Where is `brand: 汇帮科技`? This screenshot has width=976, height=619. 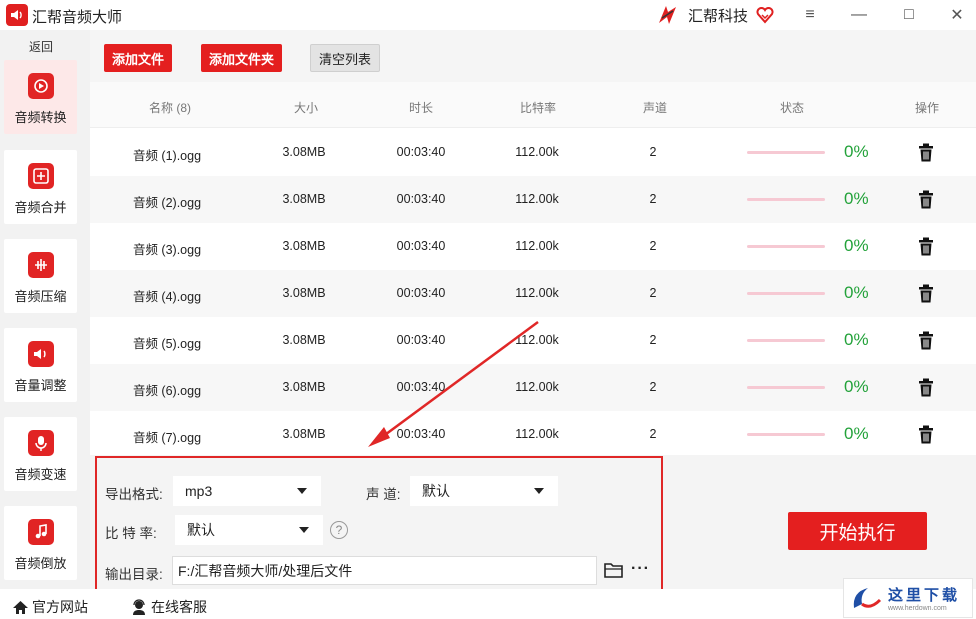 brand: 汇帮科技 is located at coordinates (715, 15).